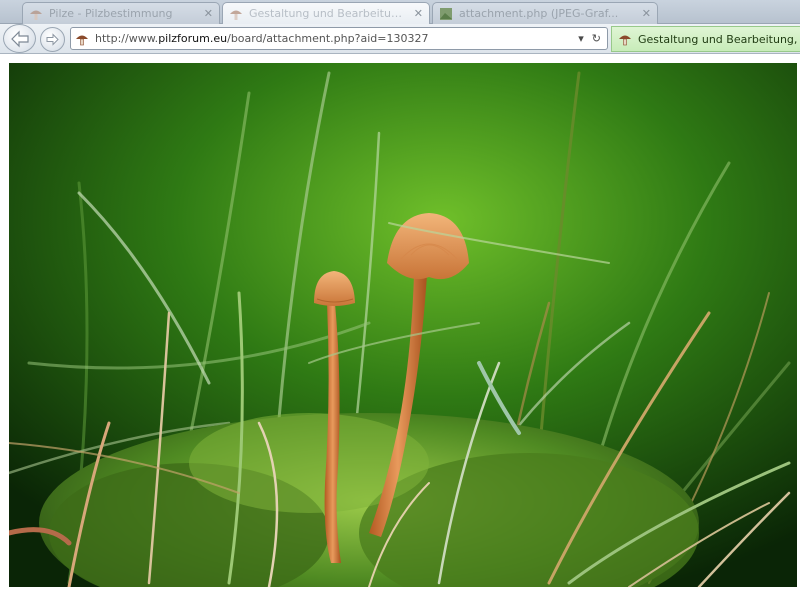 The image size is (800, 613). I want to click on url-domain: pilzforum.eu, so click(193, 38).